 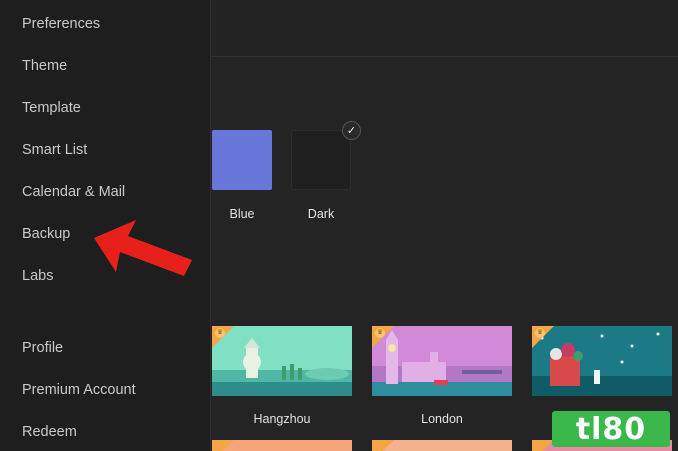 I want to click on red-arrow-annotation, so click(x=143, y=248).